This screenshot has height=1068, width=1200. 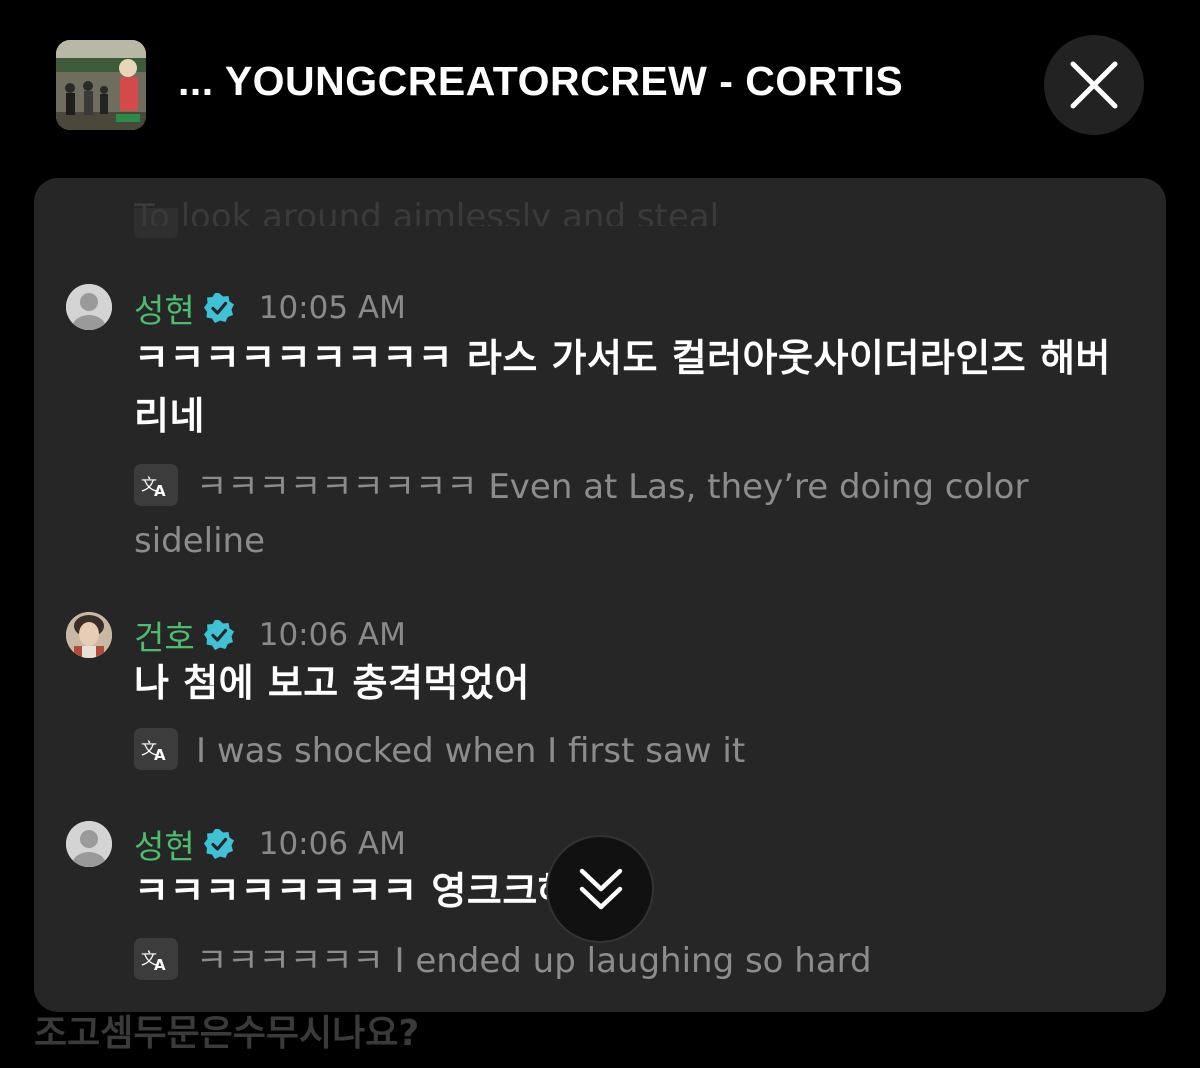 What do you see at coordinates (622, 387) in the screenshot?
I see `message-text: ㅋㅋㅋㅋㅋㅋㅋㅋㅋ 라스 가서도 컬러아웃사이더라인즈 해버리네` at bounding box center [622, 387].